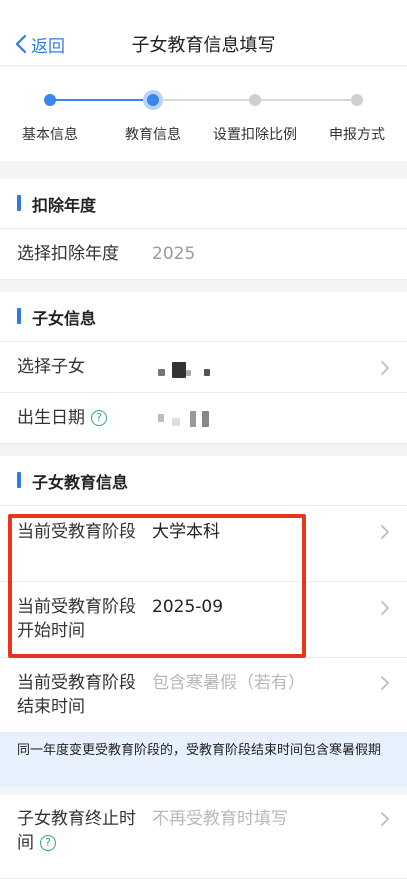 Image resolution: width=407 pixels, height=879 pixels. What do you see at coordinates (64, 318) in the screenshot?
I see `section-title: 子女信息` at bounding box center [64, 318].